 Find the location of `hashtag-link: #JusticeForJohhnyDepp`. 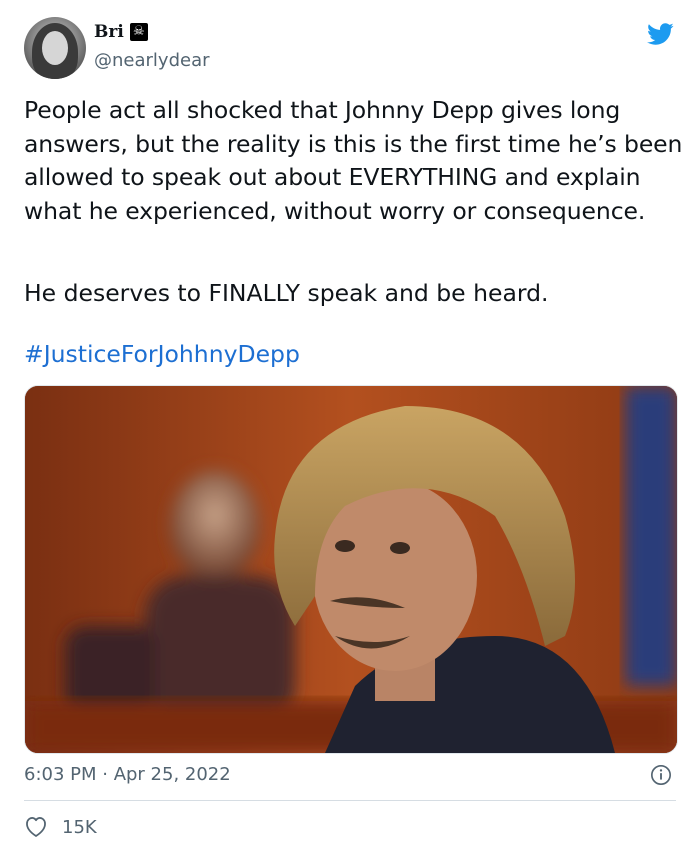

hashtag-link: #JusticeForJohhnyDepp is located at coordinates (162, 354).